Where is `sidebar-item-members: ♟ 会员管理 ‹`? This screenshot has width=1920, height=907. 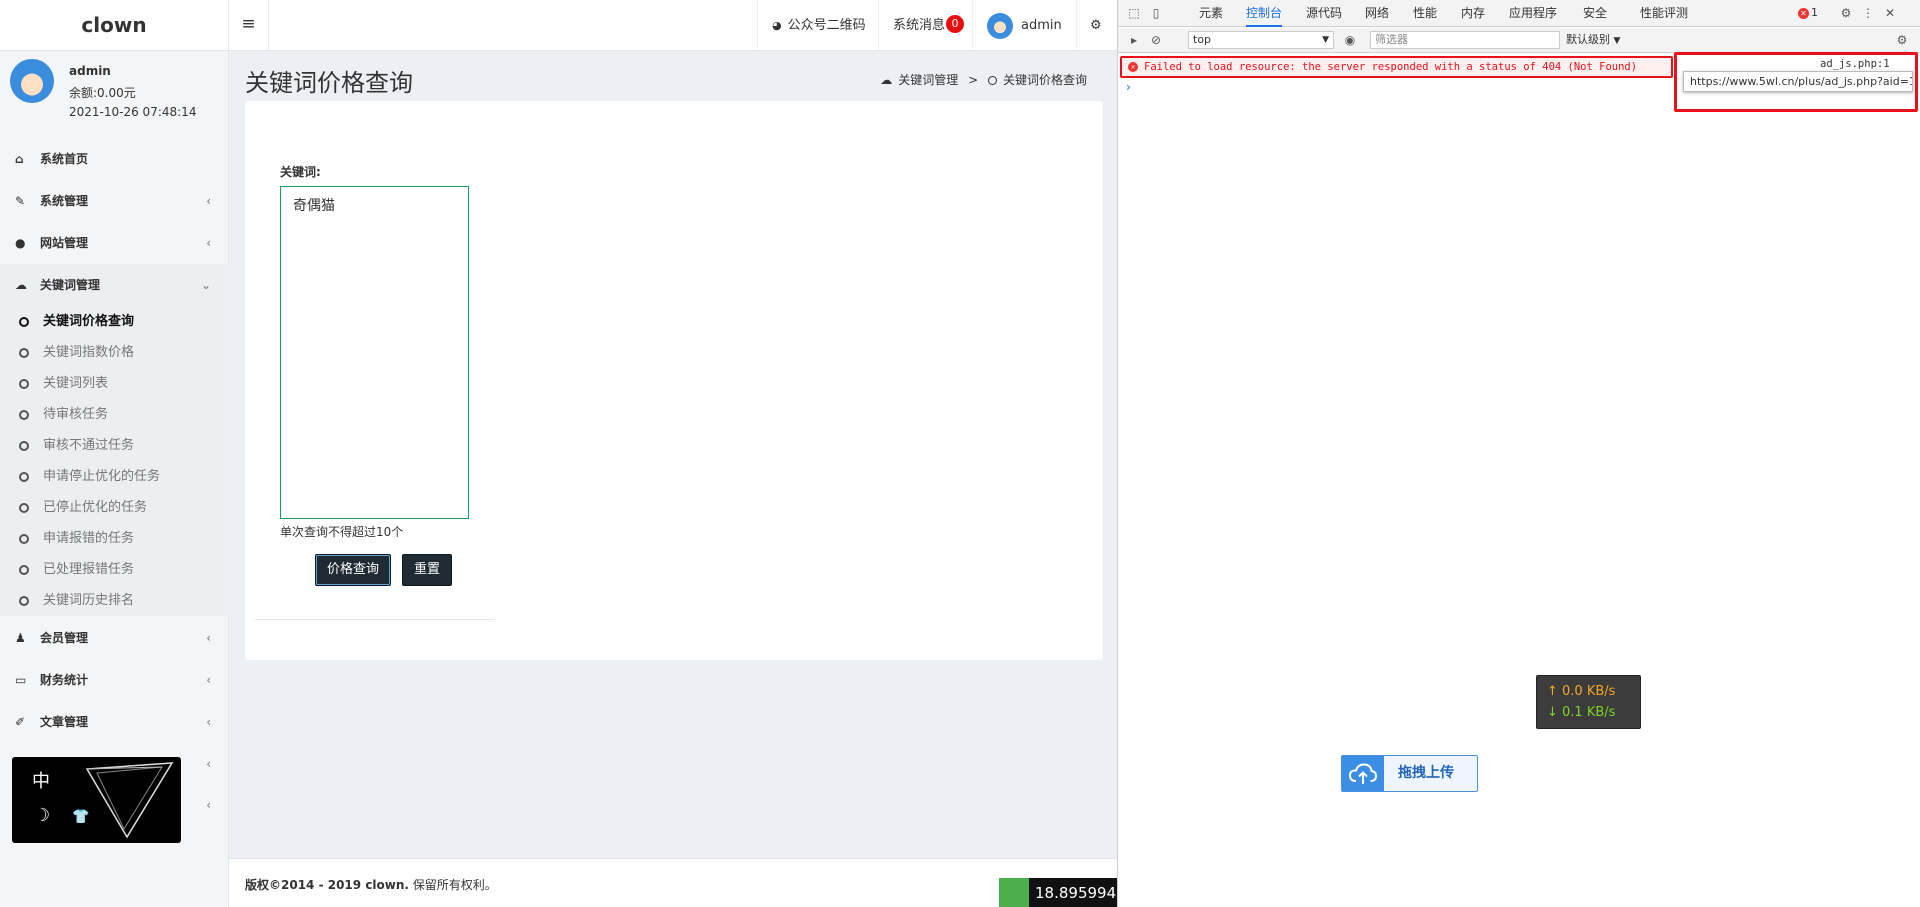
sidebar-item-members: ♟ 会员管理 ‹ is located at coordinates (114, 638).